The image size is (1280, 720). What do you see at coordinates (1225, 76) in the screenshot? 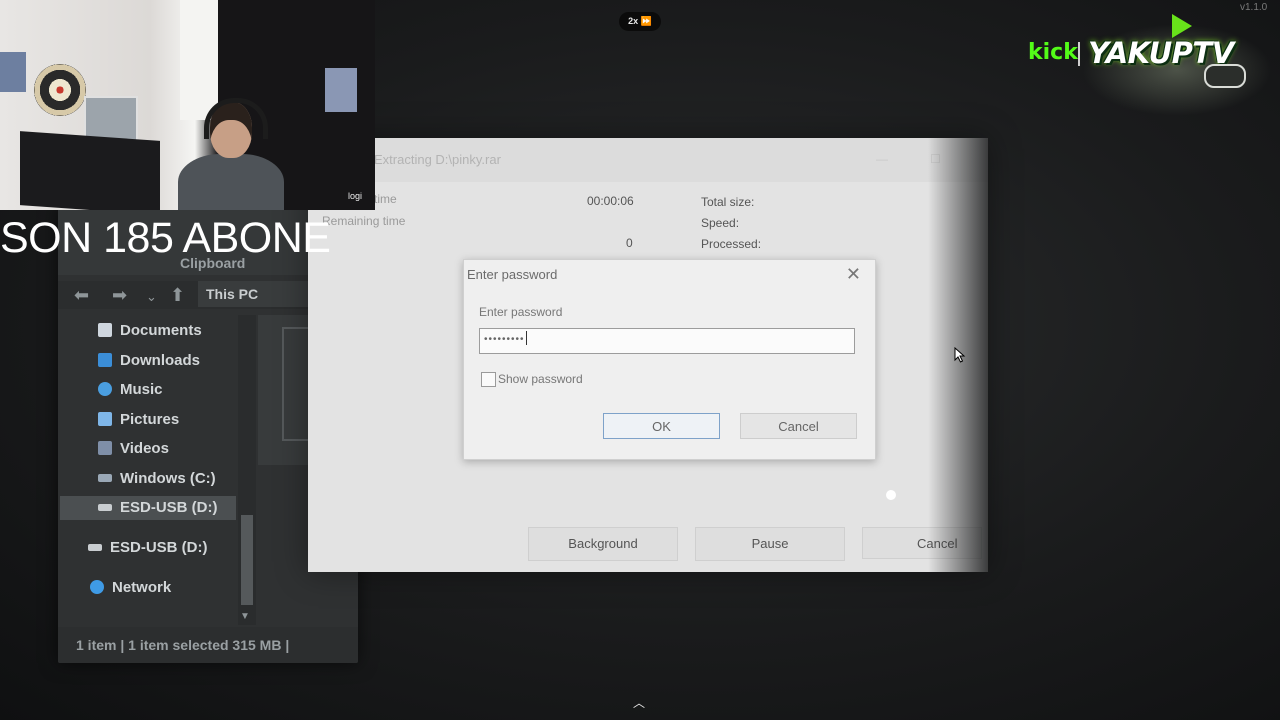
I see `gamepad-icon` at bounding box center [1225, 76].